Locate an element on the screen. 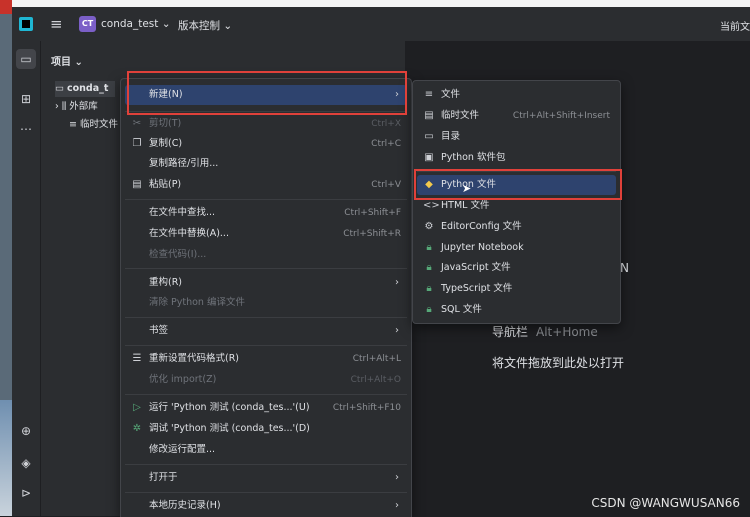  tree-item-external-libs: › ⫼ 外部库 is located at coordinates (76, 107).